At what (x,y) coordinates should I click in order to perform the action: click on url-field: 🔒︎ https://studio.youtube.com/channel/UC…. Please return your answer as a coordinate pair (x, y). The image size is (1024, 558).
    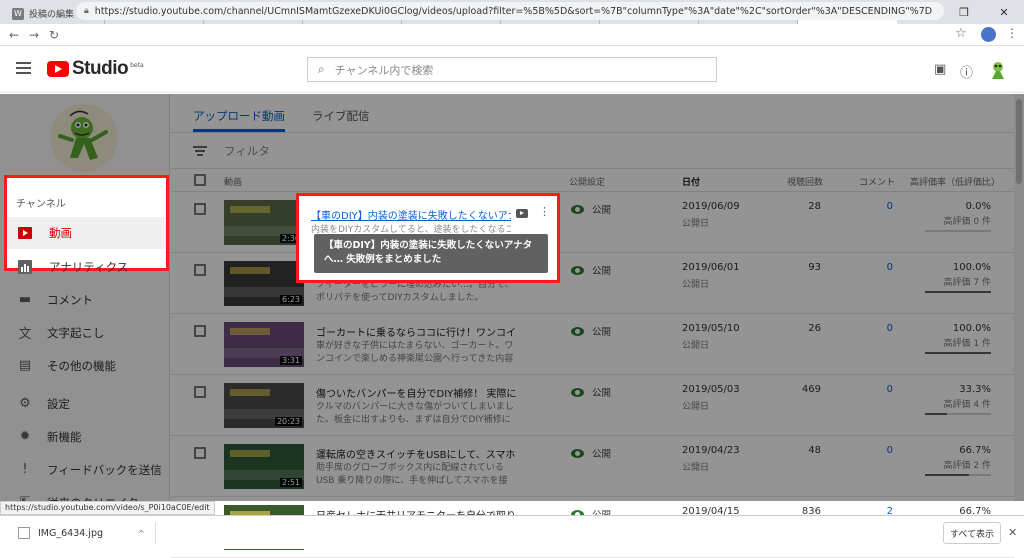
    Looking at the image, I should click on (510, 11).